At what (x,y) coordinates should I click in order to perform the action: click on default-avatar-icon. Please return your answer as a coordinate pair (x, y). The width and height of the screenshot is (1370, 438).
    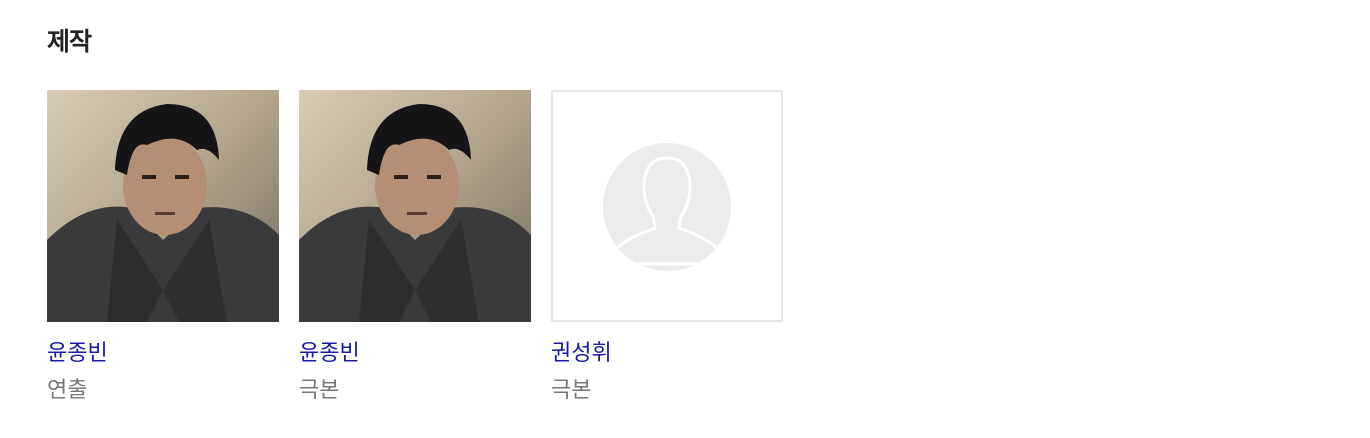
    Looking at the image, I should click on (667, 207).